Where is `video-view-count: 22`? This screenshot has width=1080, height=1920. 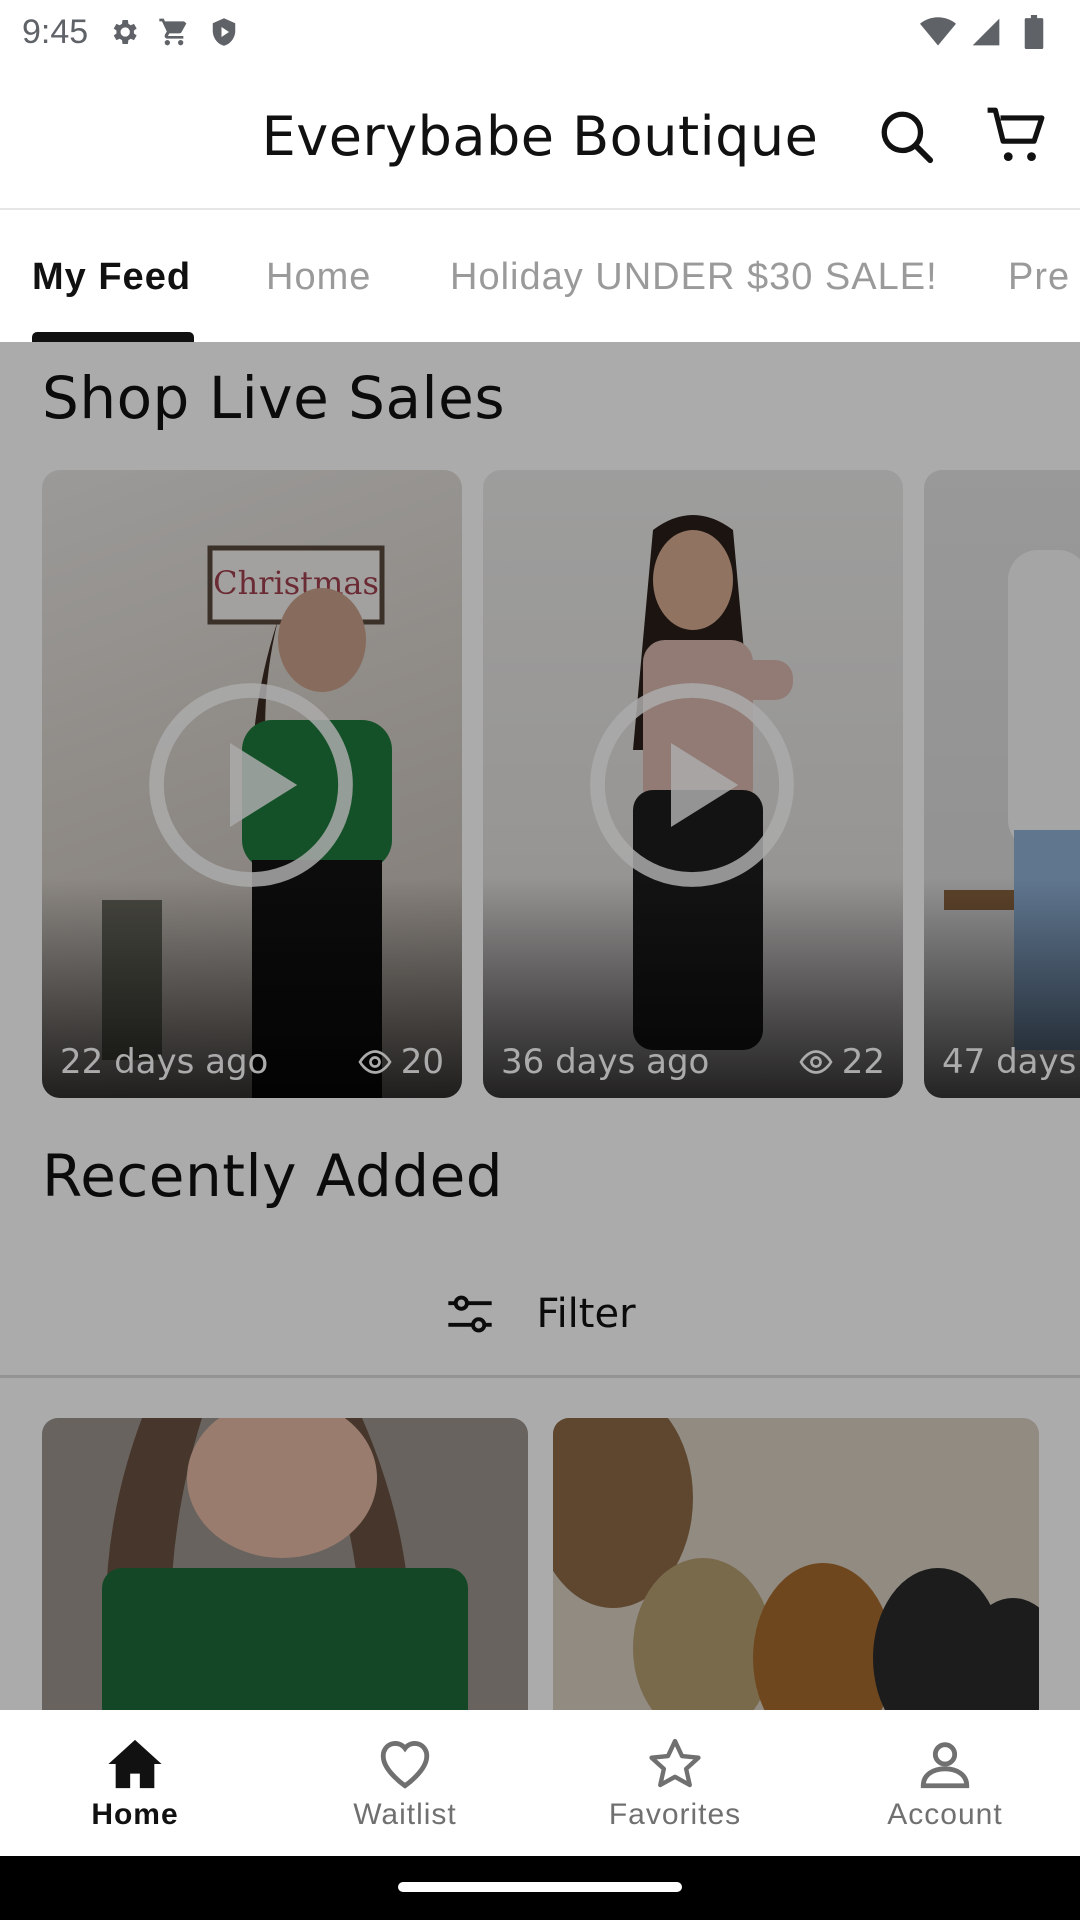 video-view-count: 22 is located at coordinates (863, 1062).